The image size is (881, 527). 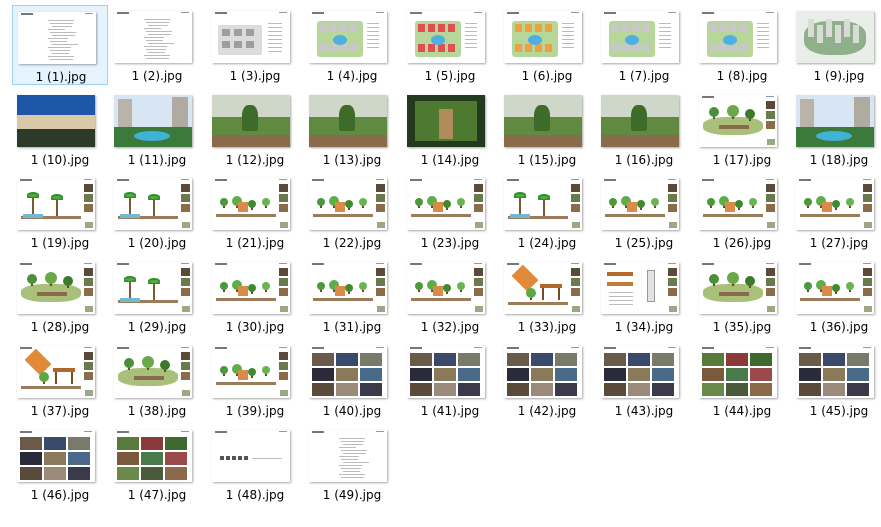 I want to click on file-item: 1 (44).jpg, so click(x=742, y=380).